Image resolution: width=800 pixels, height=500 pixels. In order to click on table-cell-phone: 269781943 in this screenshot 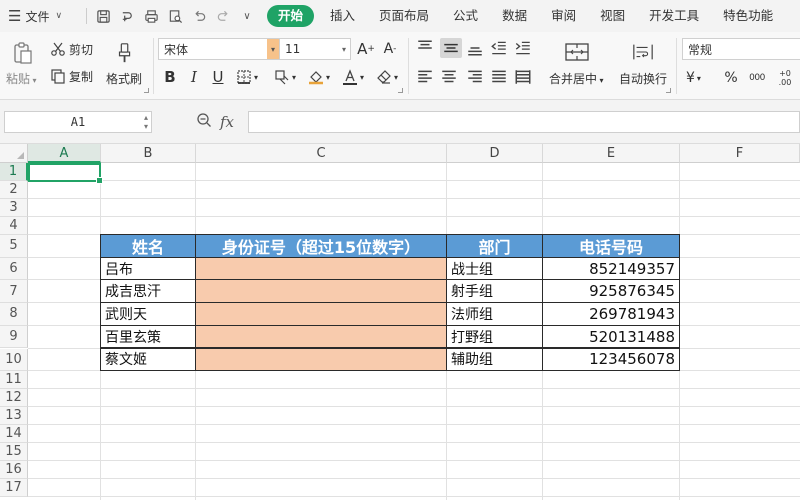, I will do `click(611, 314)`.